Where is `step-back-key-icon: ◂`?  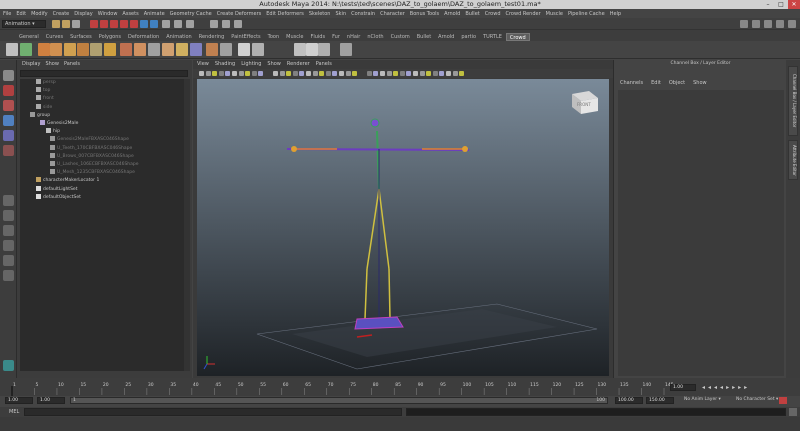
step-back-key-icon: ◂ is located at coordinates (715, 387).